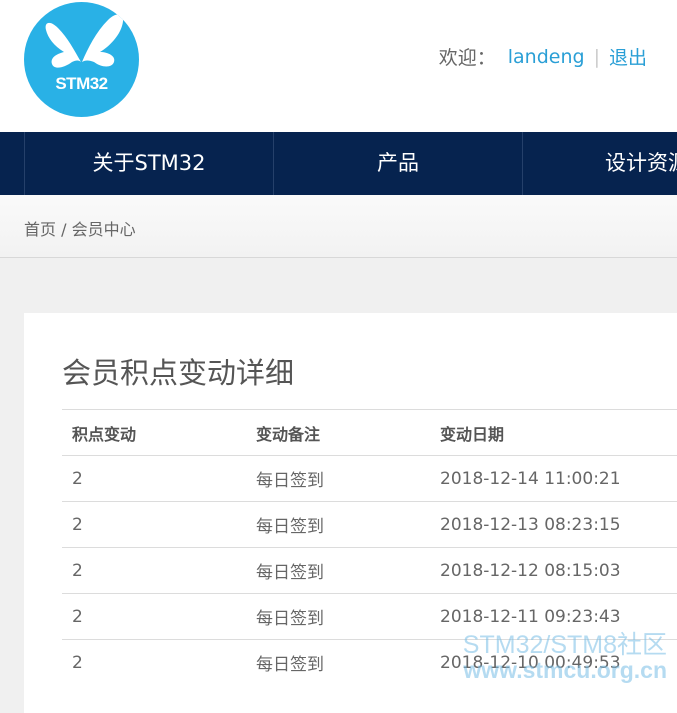 Image resolution: width=677 pixels, height=713 pixels. Describe the element at coordinates (154, 432) in the screenshot. I see `column-header-points: 积点变动` at that location.